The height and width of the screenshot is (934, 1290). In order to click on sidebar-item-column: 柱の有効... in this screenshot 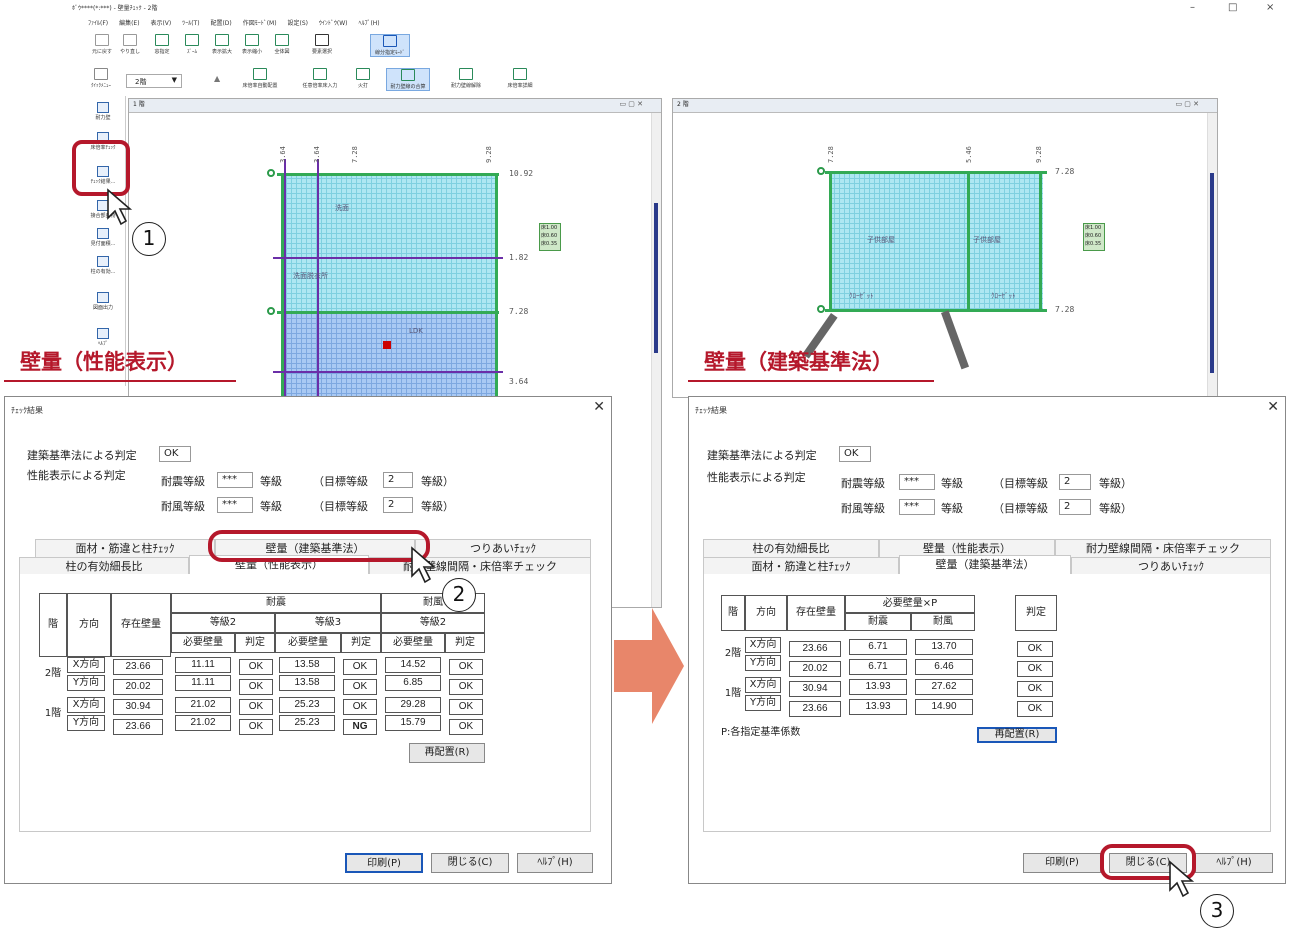, I will do `click(103, 265)`.